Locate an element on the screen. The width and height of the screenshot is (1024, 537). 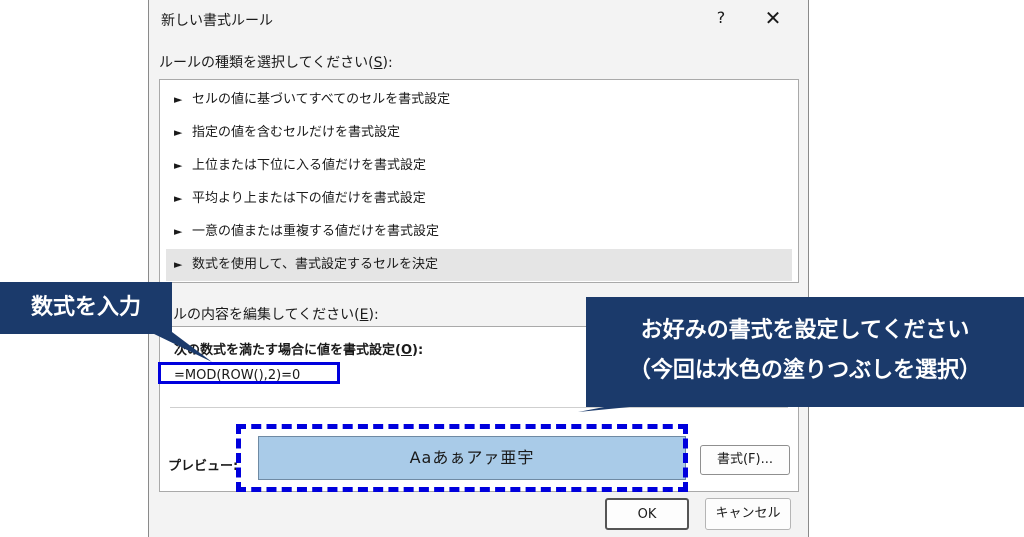
annotation-line: （今回は水色の塗りつぶしを選択） is located at coordinates (805, 370).